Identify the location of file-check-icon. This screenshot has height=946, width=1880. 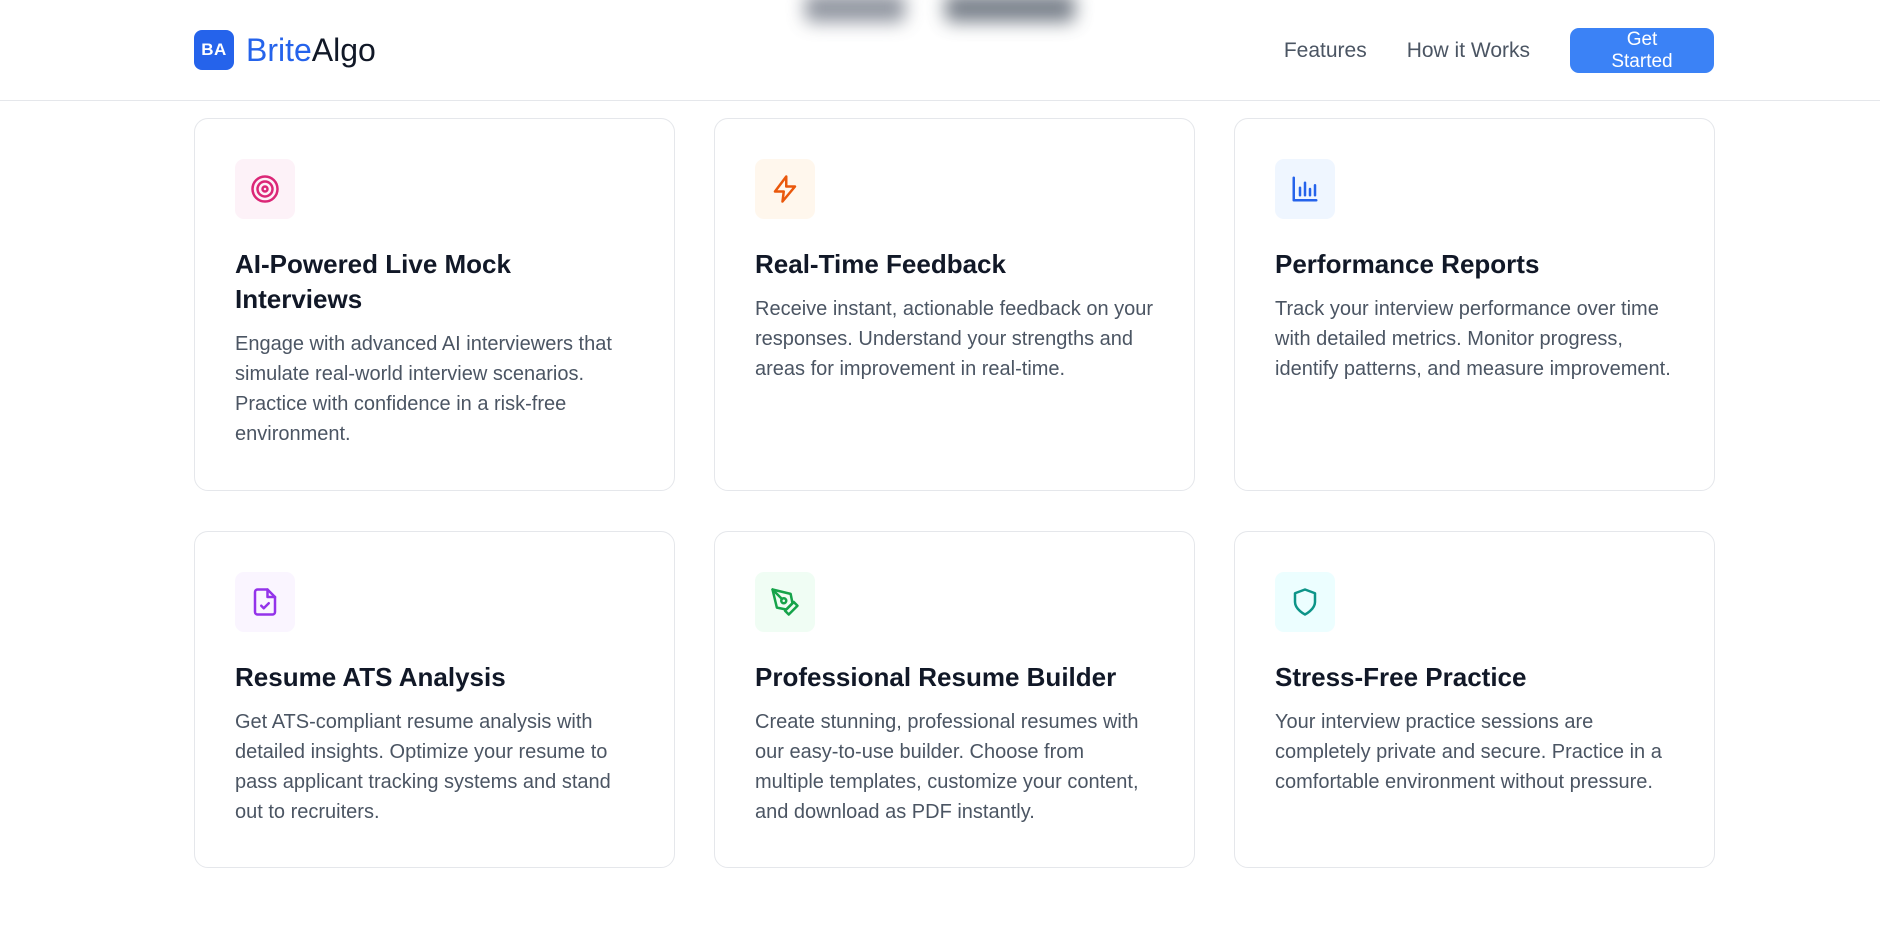
(265, 602).